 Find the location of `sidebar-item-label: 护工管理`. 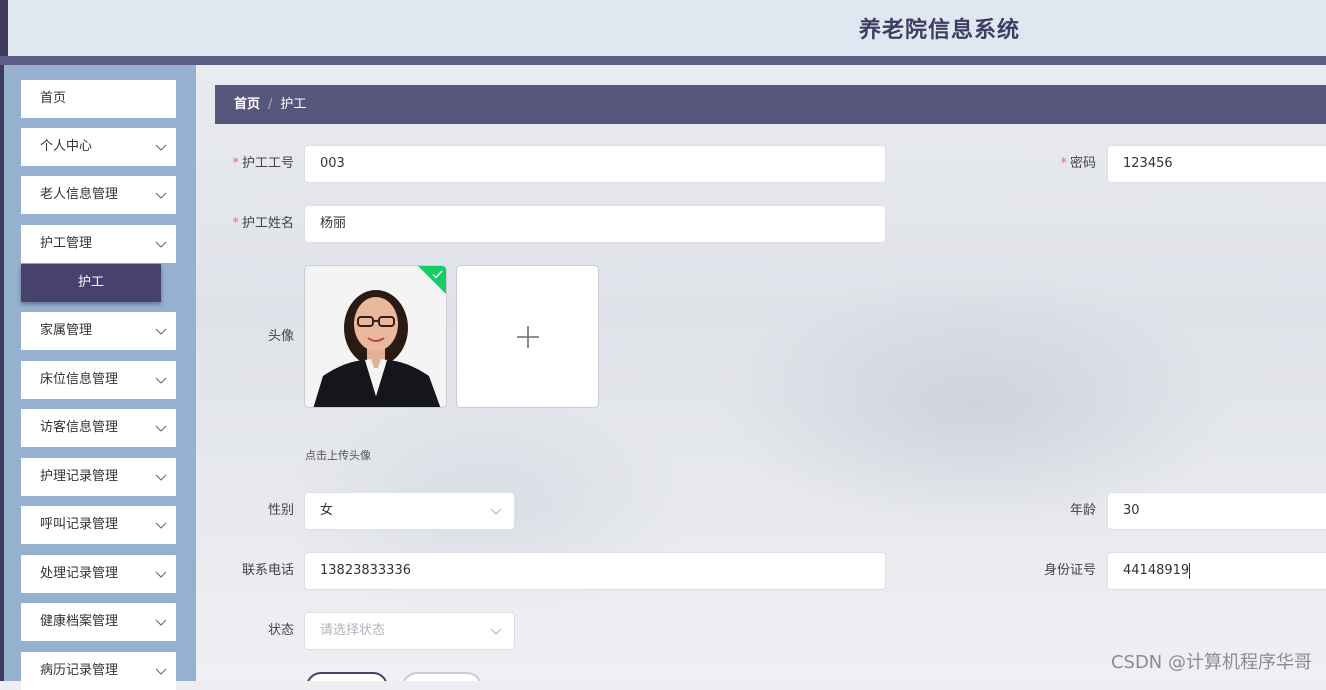

sidebar-item-label: 护工管理 is located at coordinates (66, 243).